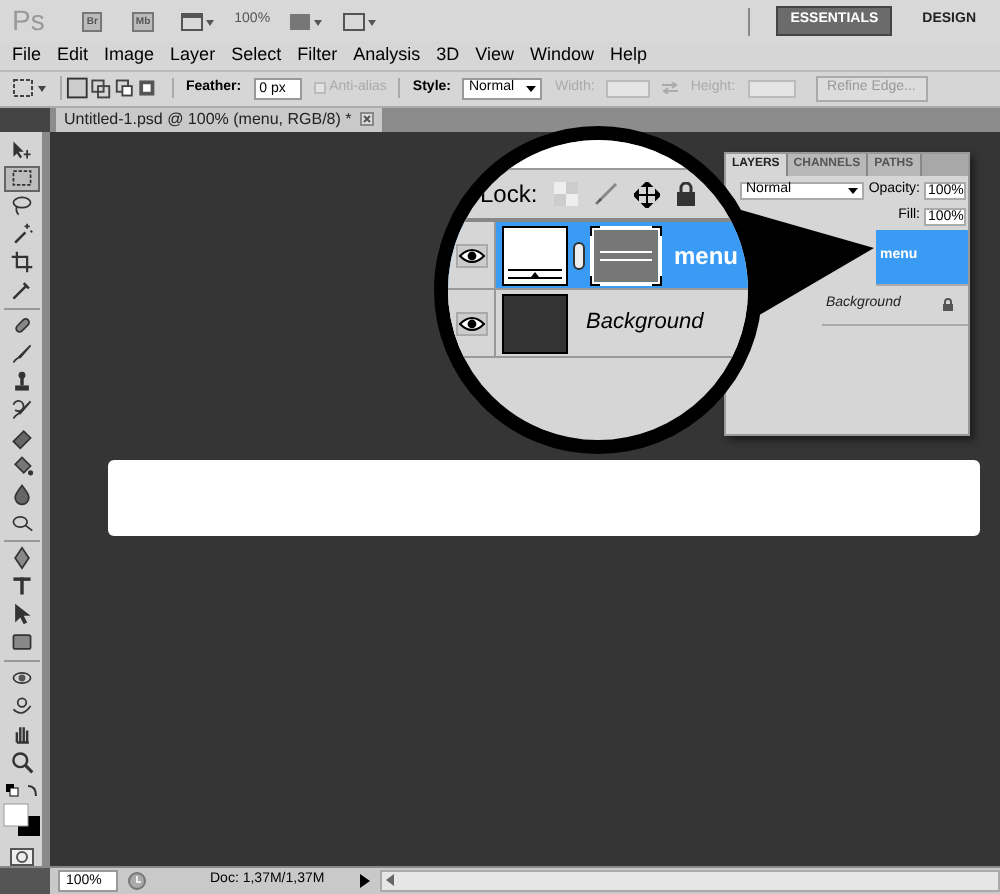  Describe the element at coordinates (387, 55) in the screenshot. I see `menubar-item: Analysis` at that location.